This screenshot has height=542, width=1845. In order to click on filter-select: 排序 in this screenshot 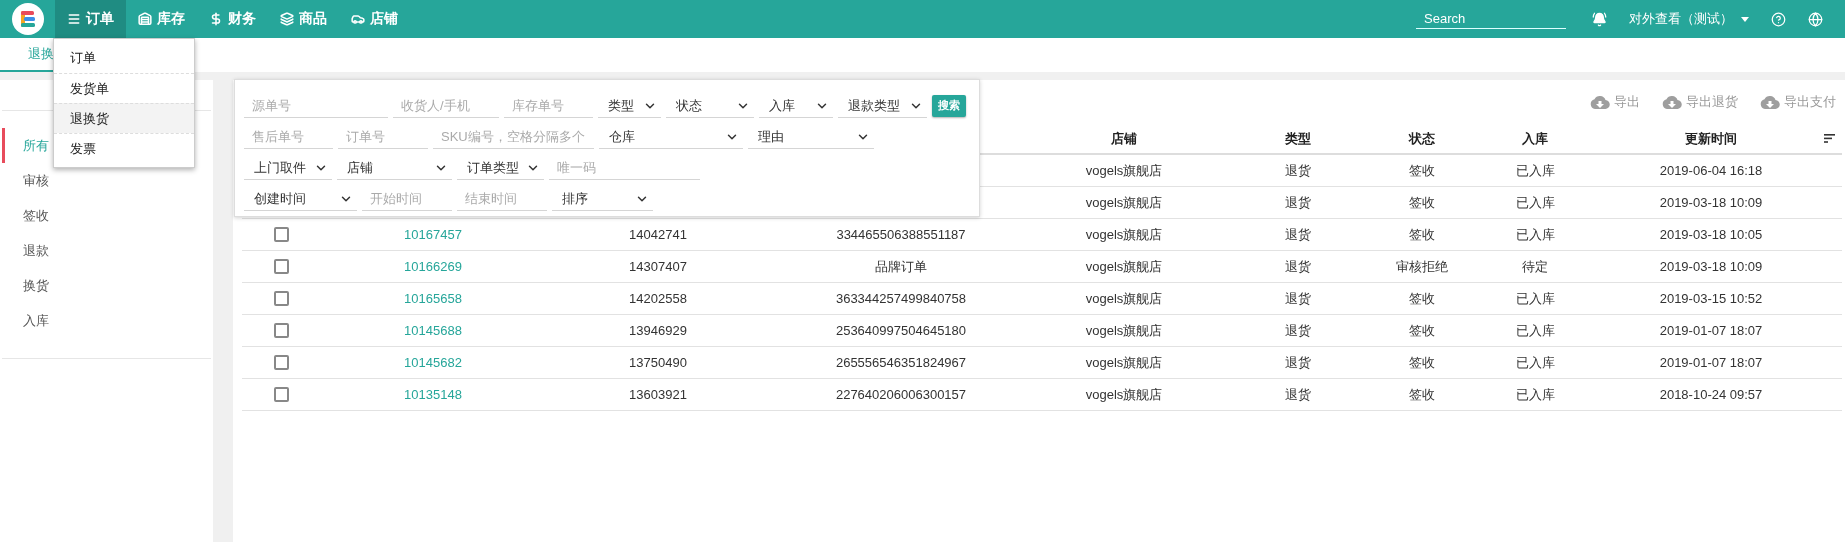, I will do `click(602, 199)`.